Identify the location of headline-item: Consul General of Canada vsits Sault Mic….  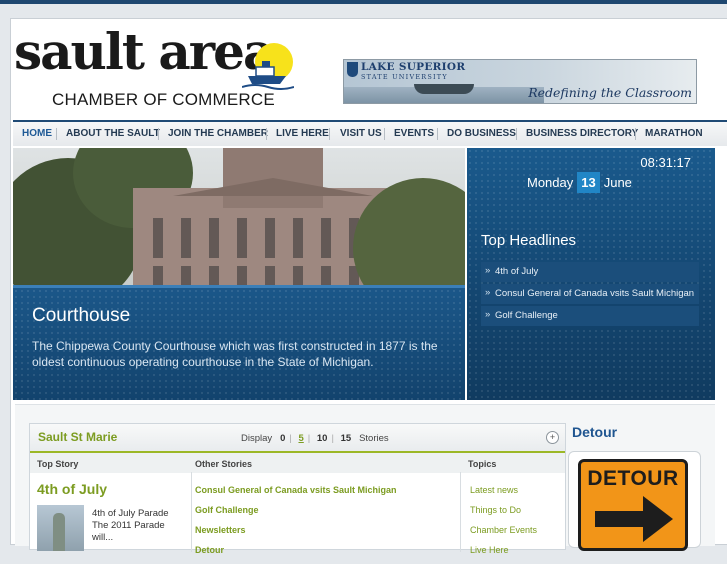
(590, 294).